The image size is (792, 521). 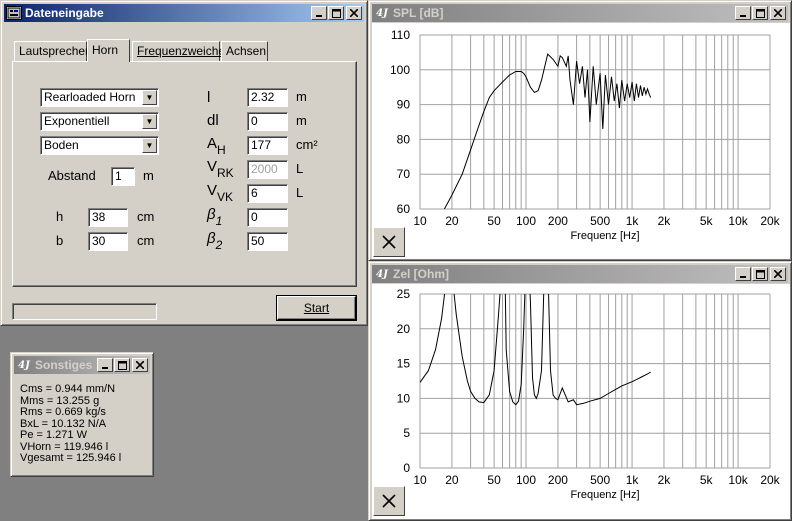 I want to click on y-tick-label: 0, so click(x=406, y=468).